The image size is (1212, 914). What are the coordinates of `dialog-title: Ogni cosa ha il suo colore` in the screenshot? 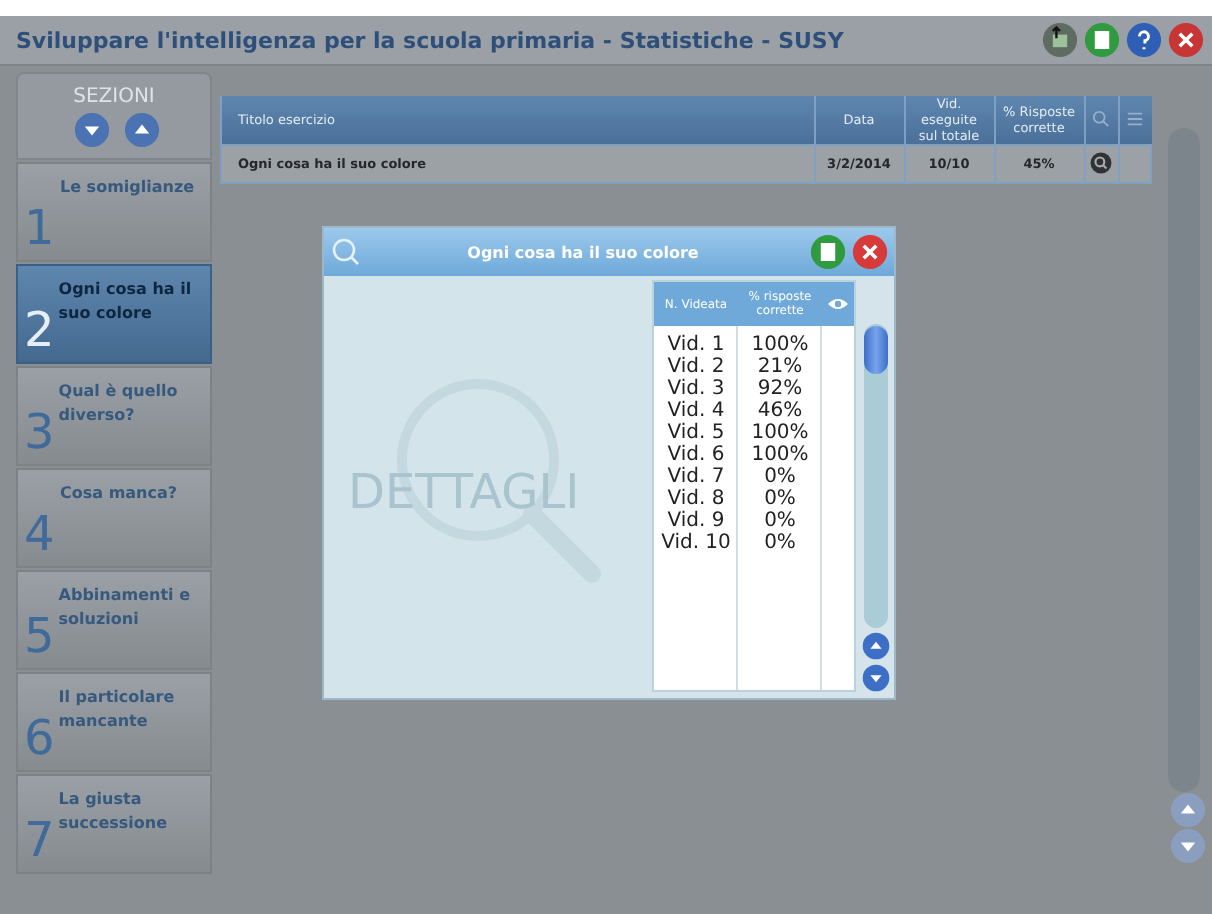 It's located at (583, 252).